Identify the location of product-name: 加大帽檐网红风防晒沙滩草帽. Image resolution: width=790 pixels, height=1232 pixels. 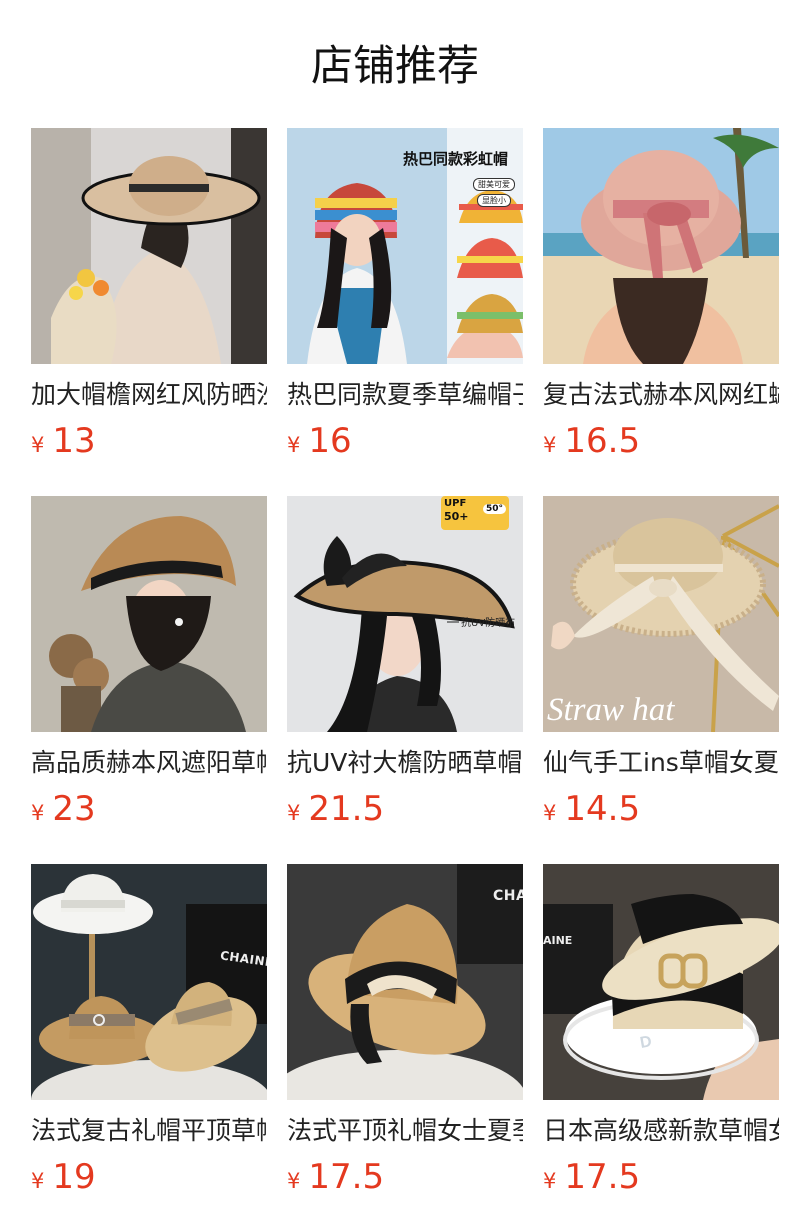
(149, 395).